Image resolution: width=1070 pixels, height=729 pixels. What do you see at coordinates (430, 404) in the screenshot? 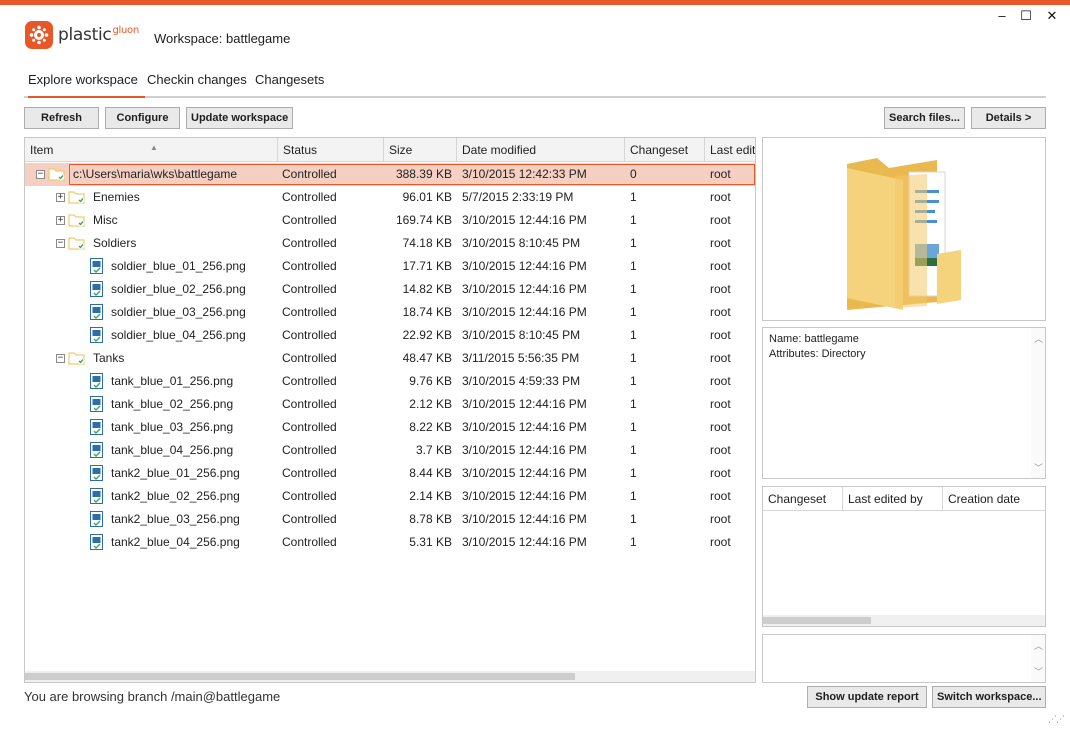
I see `item-size: 2.12 KB` at bounding box center [430, 404].